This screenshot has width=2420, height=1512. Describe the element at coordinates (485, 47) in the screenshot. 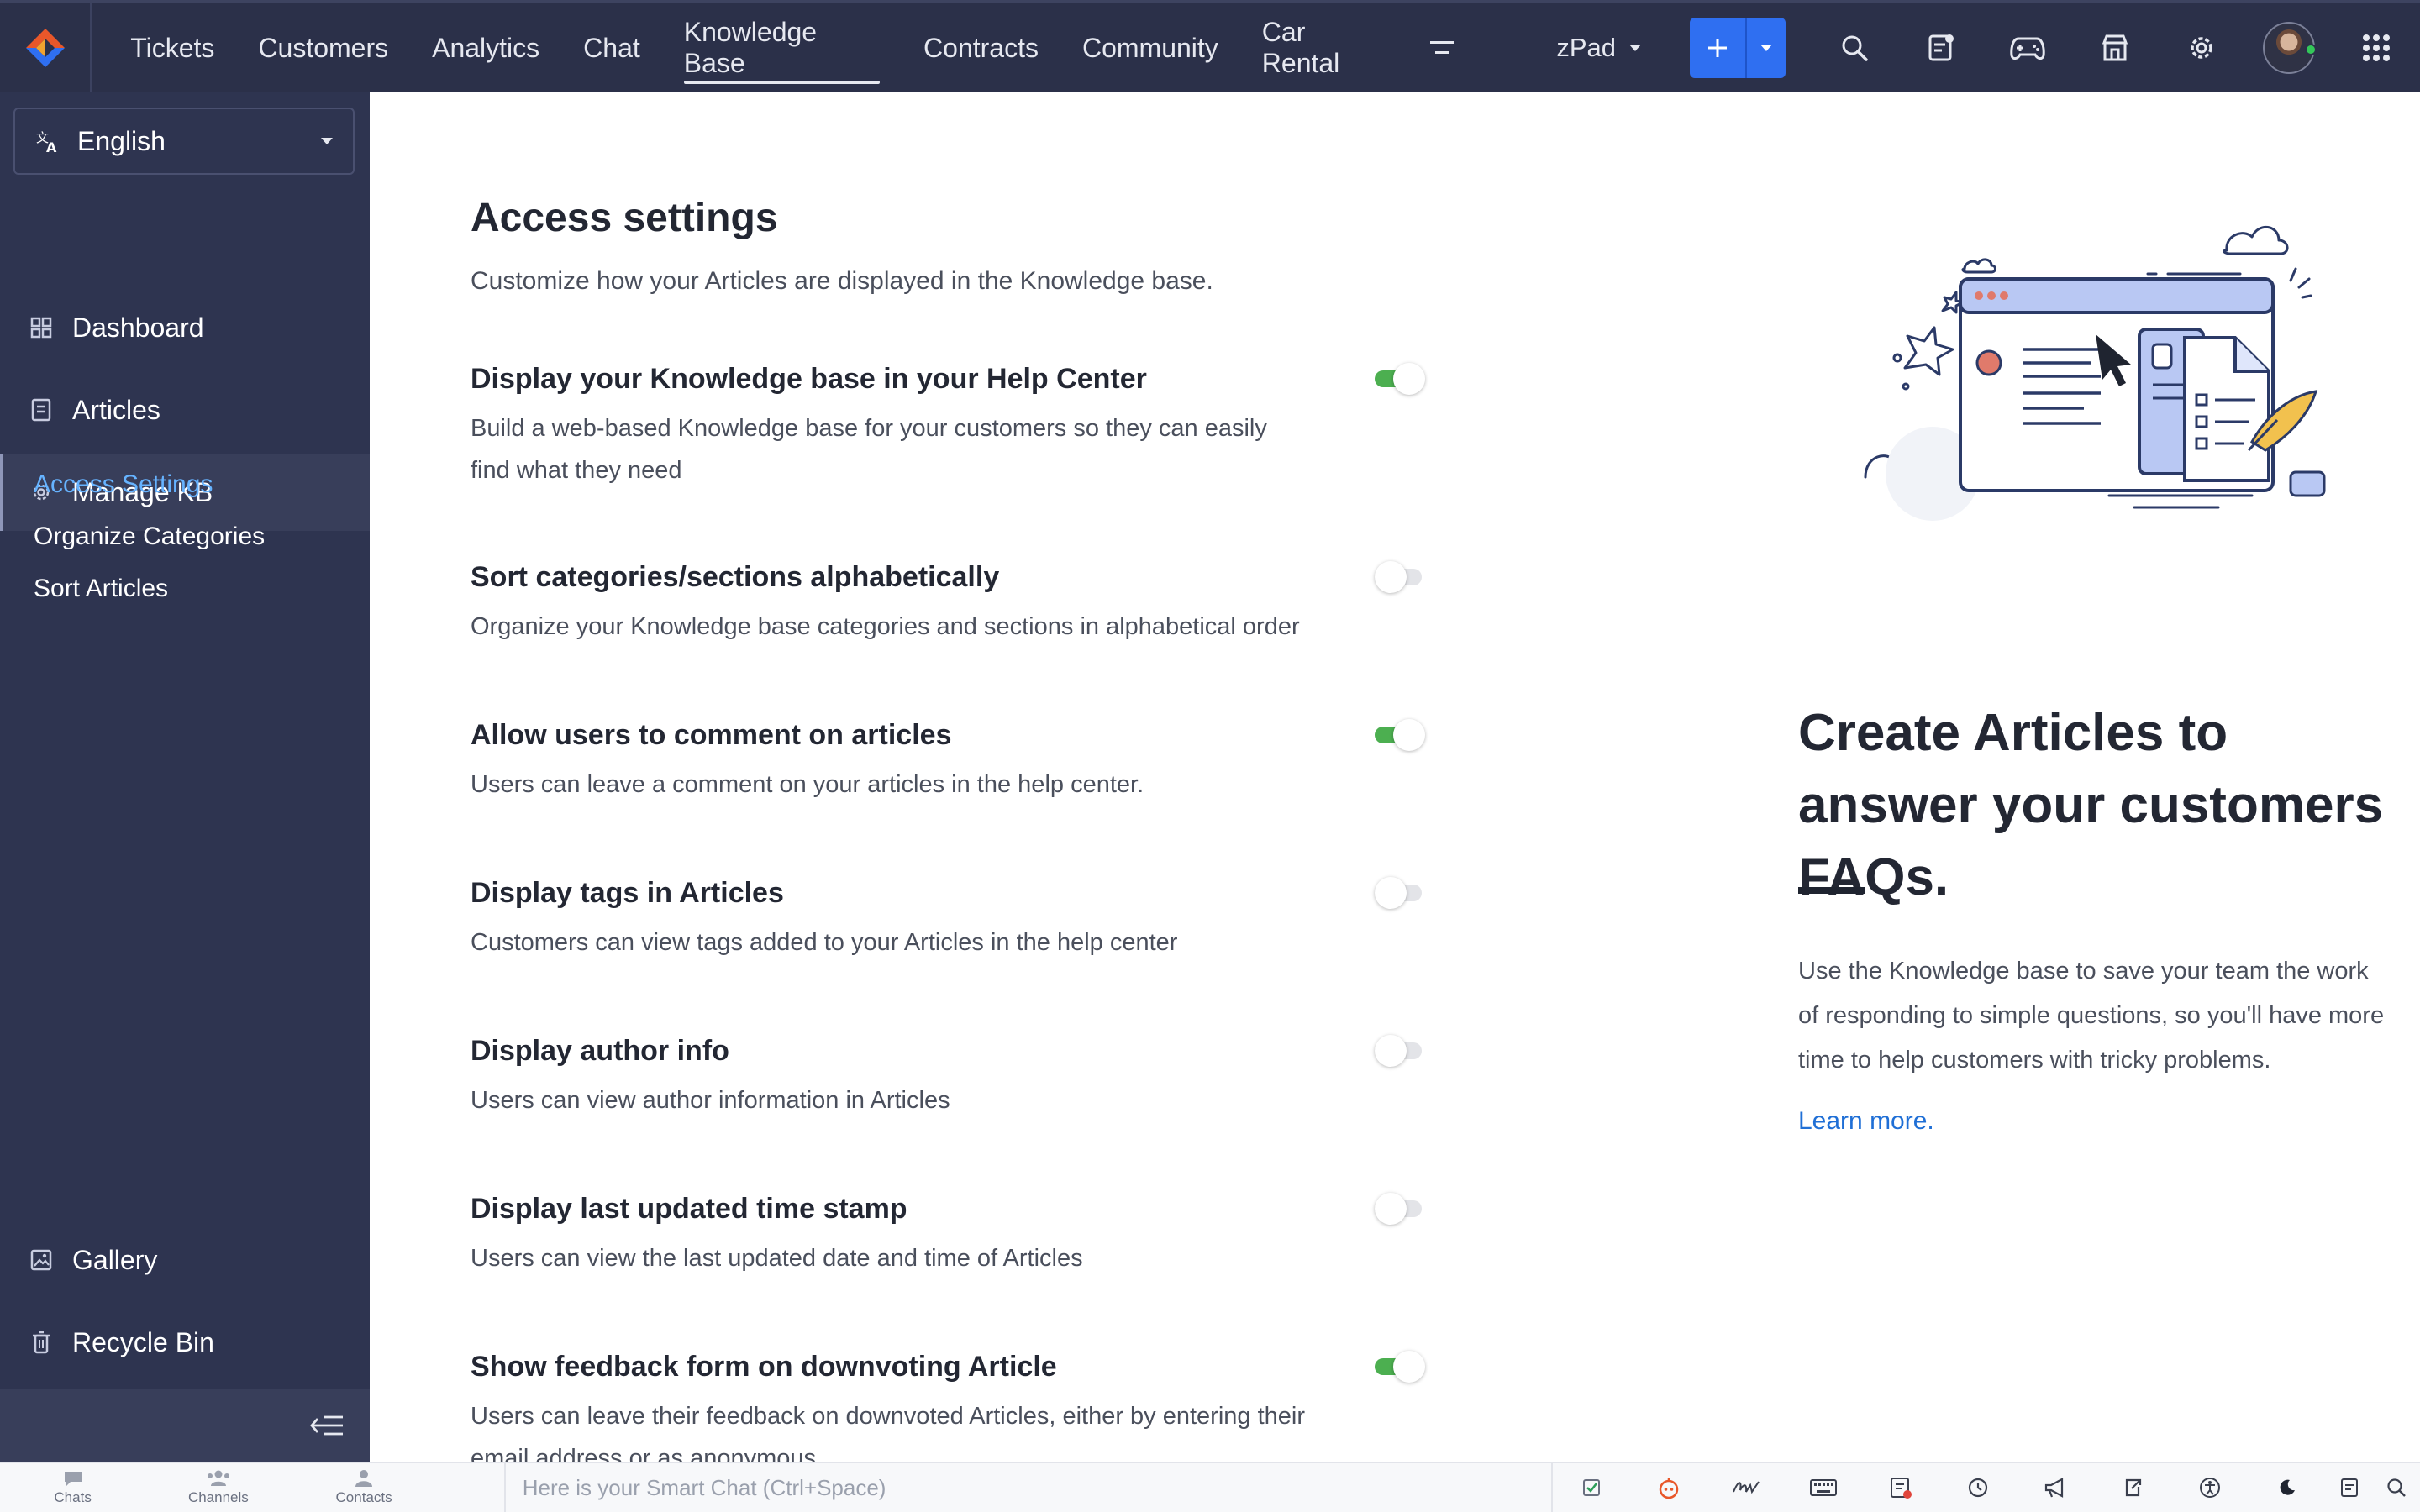

I see `tab-analytics: Analytics` at that location.